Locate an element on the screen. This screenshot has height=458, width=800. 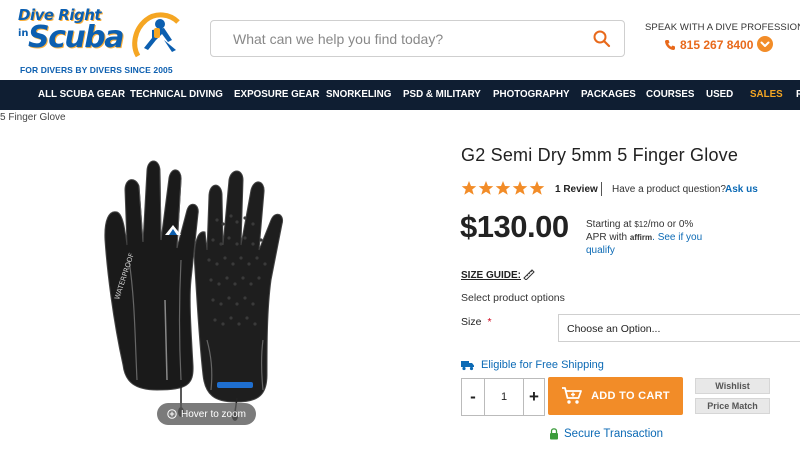
hover-to-zoom-badge: Hover to zoom is located at coordinates (206, 414).